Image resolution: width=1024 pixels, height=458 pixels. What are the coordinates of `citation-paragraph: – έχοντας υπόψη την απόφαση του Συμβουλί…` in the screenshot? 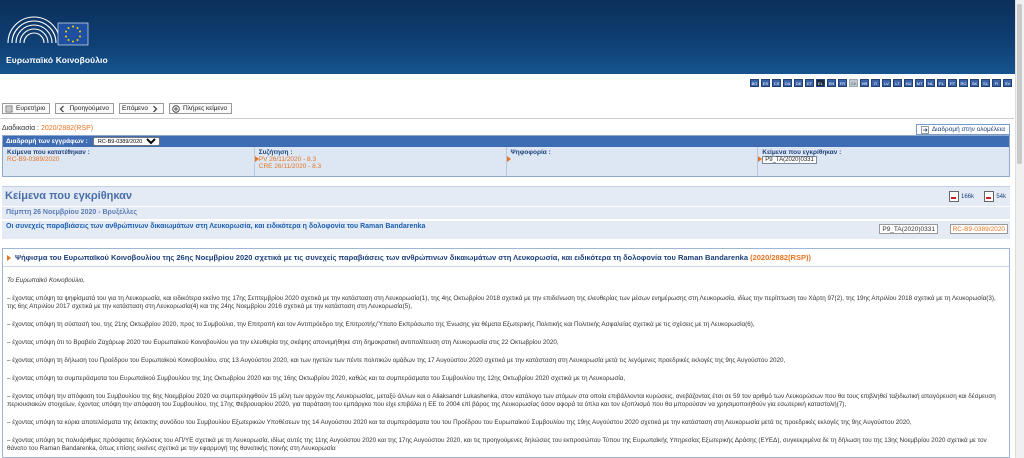 It's located at (501, 400).